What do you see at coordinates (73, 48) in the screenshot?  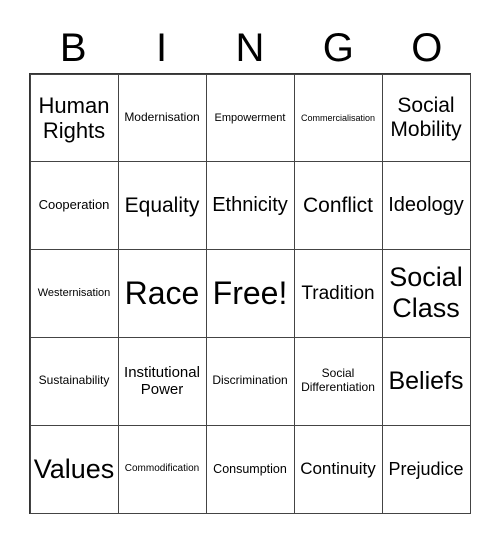 I see `header-letter-b: B` at bounding box center [73, 48].